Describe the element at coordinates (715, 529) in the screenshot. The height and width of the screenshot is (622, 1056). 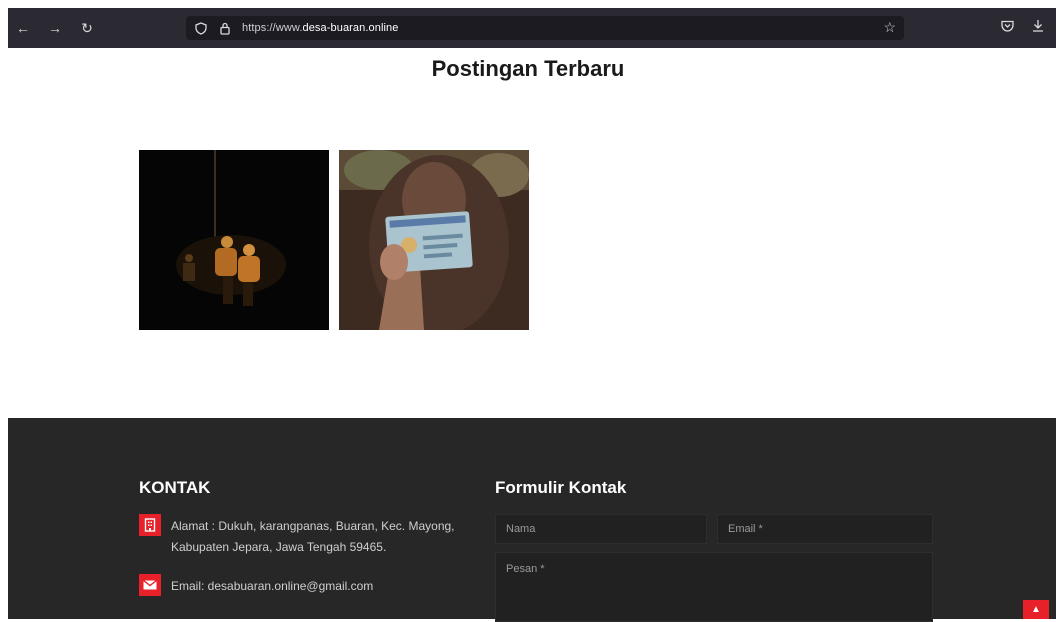
I see `form-row: Nama Email *` at that location.